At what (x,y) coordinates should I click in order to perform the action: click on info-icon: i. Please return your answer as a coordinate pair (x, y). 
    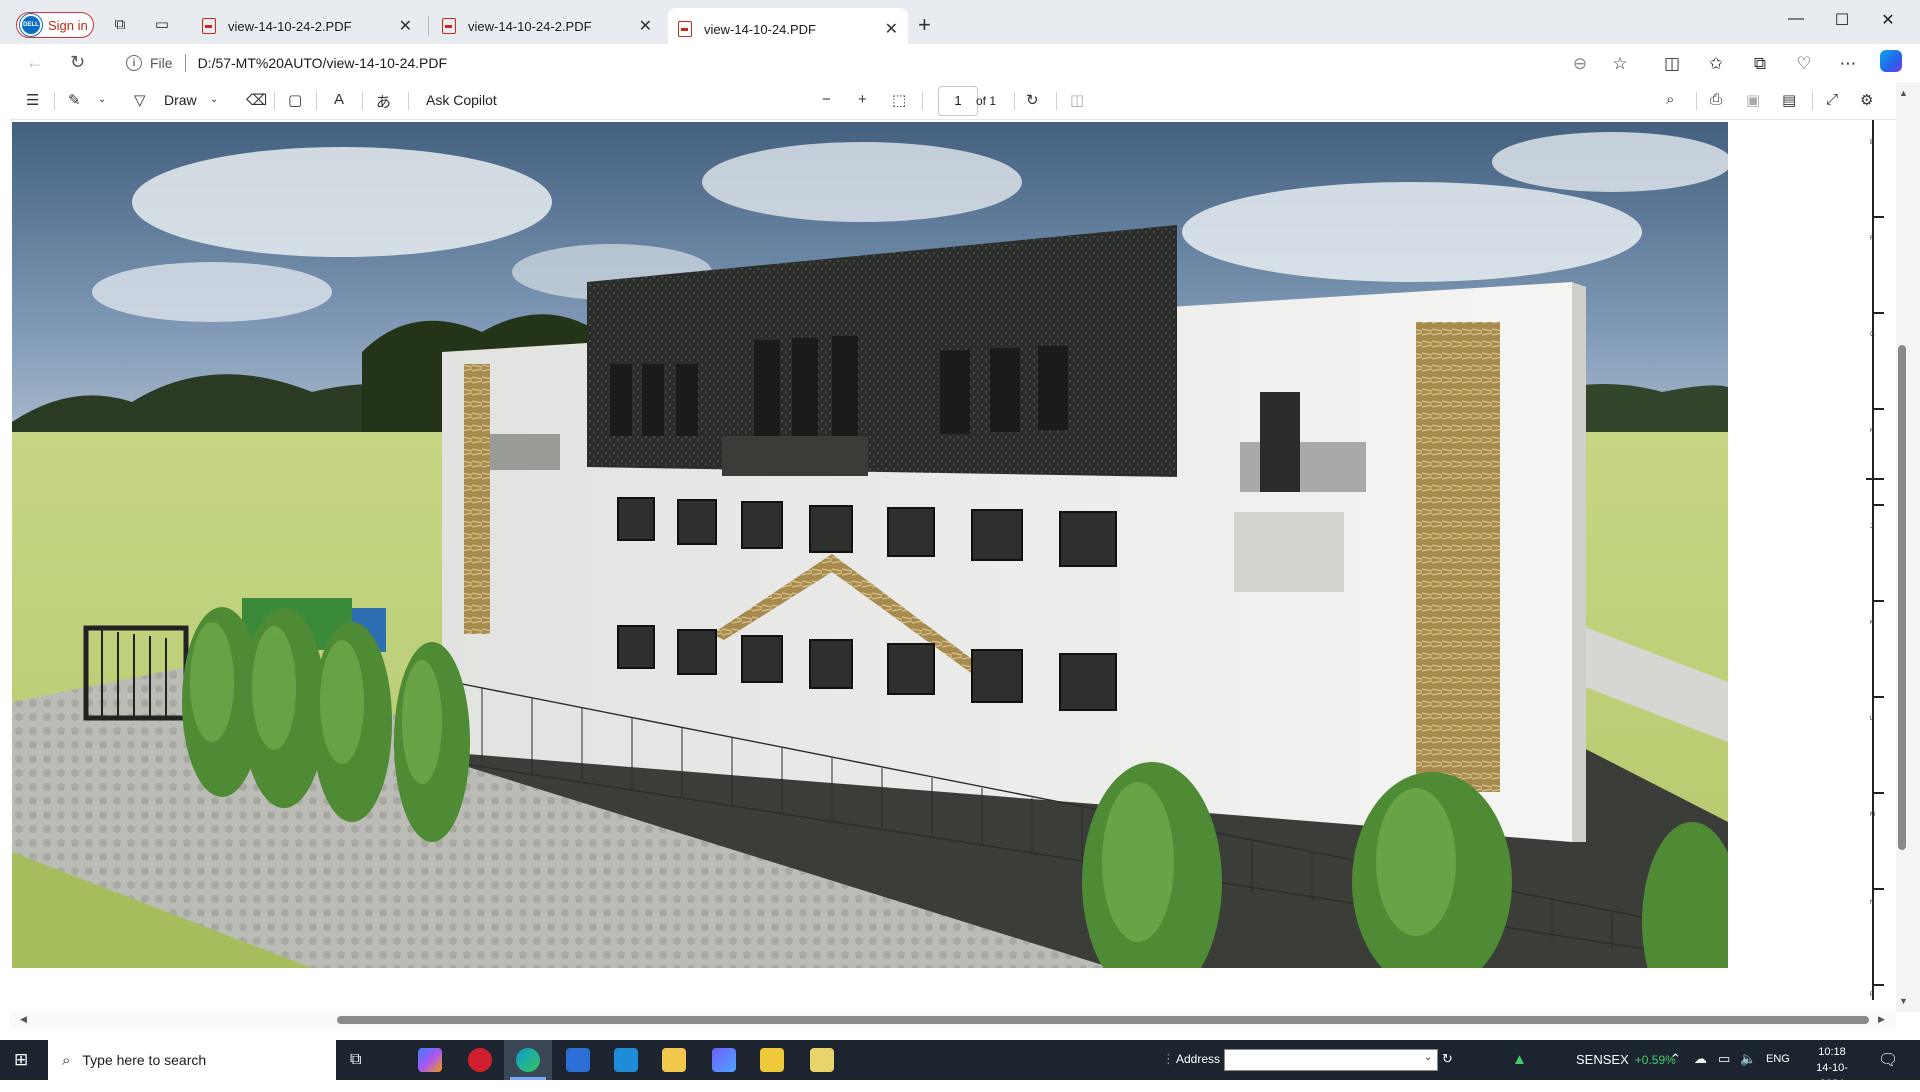
    Looking at the image, I should click on (134, 63).